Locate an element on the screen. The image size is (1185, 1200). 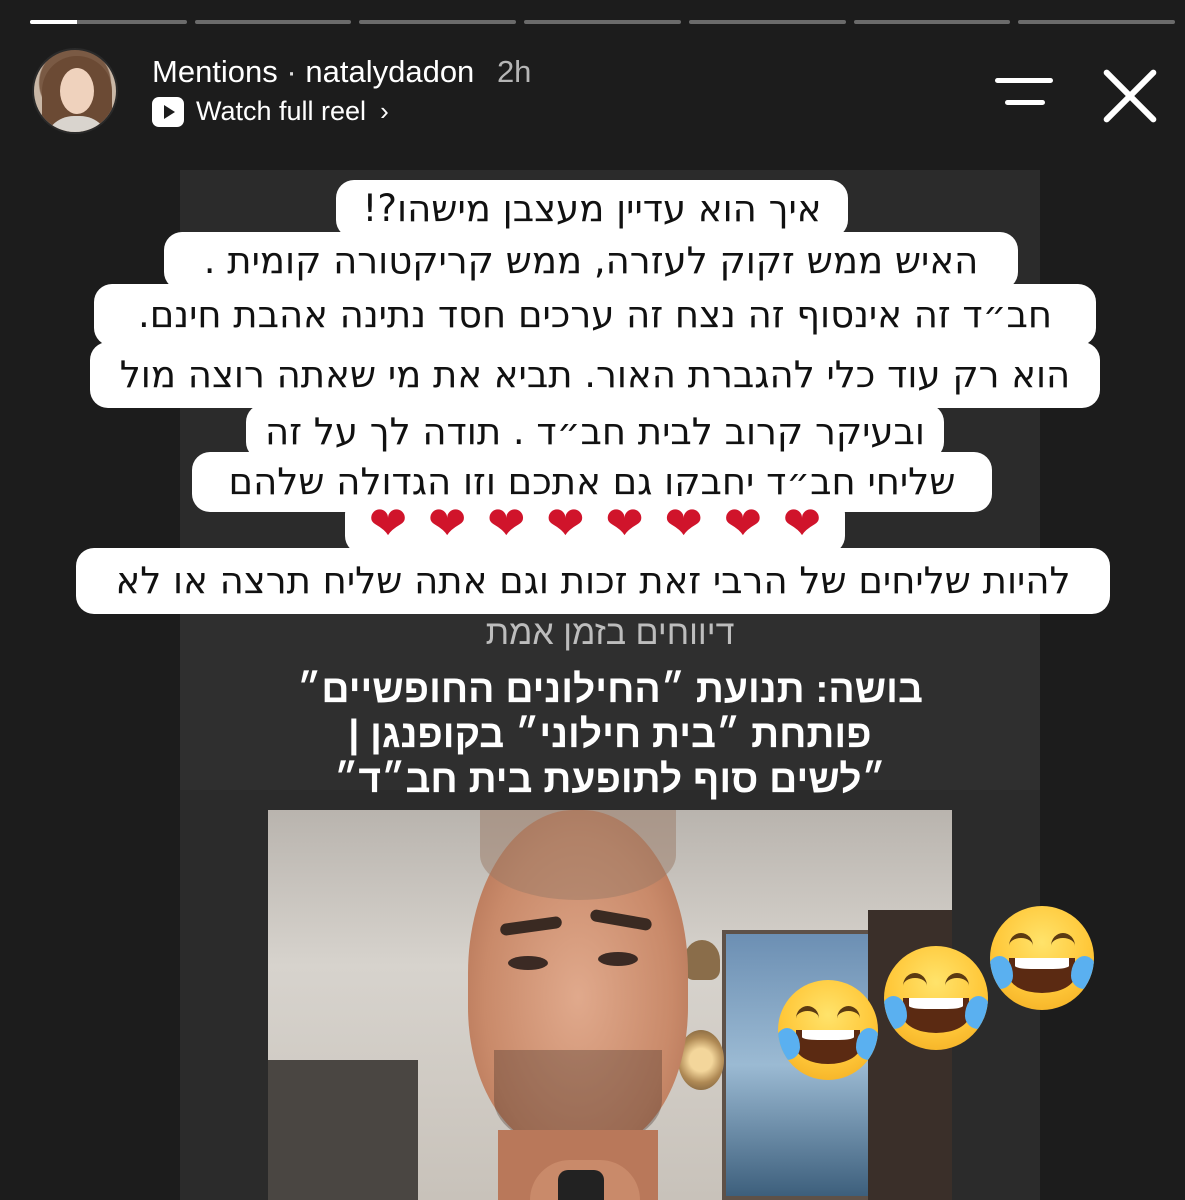
story-progress-bar is located at coordinates (603, 23).